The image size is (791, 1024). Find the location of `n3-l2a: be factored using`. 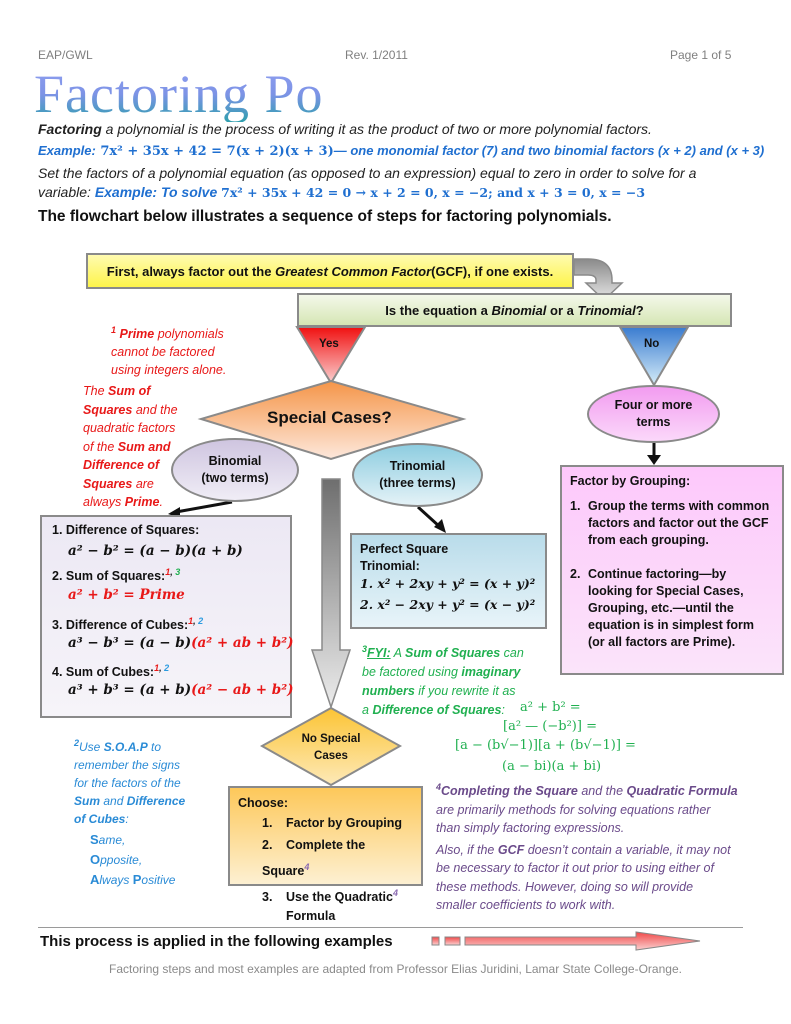

n3-l2a: be factored using is located at coordinates (412, 672).